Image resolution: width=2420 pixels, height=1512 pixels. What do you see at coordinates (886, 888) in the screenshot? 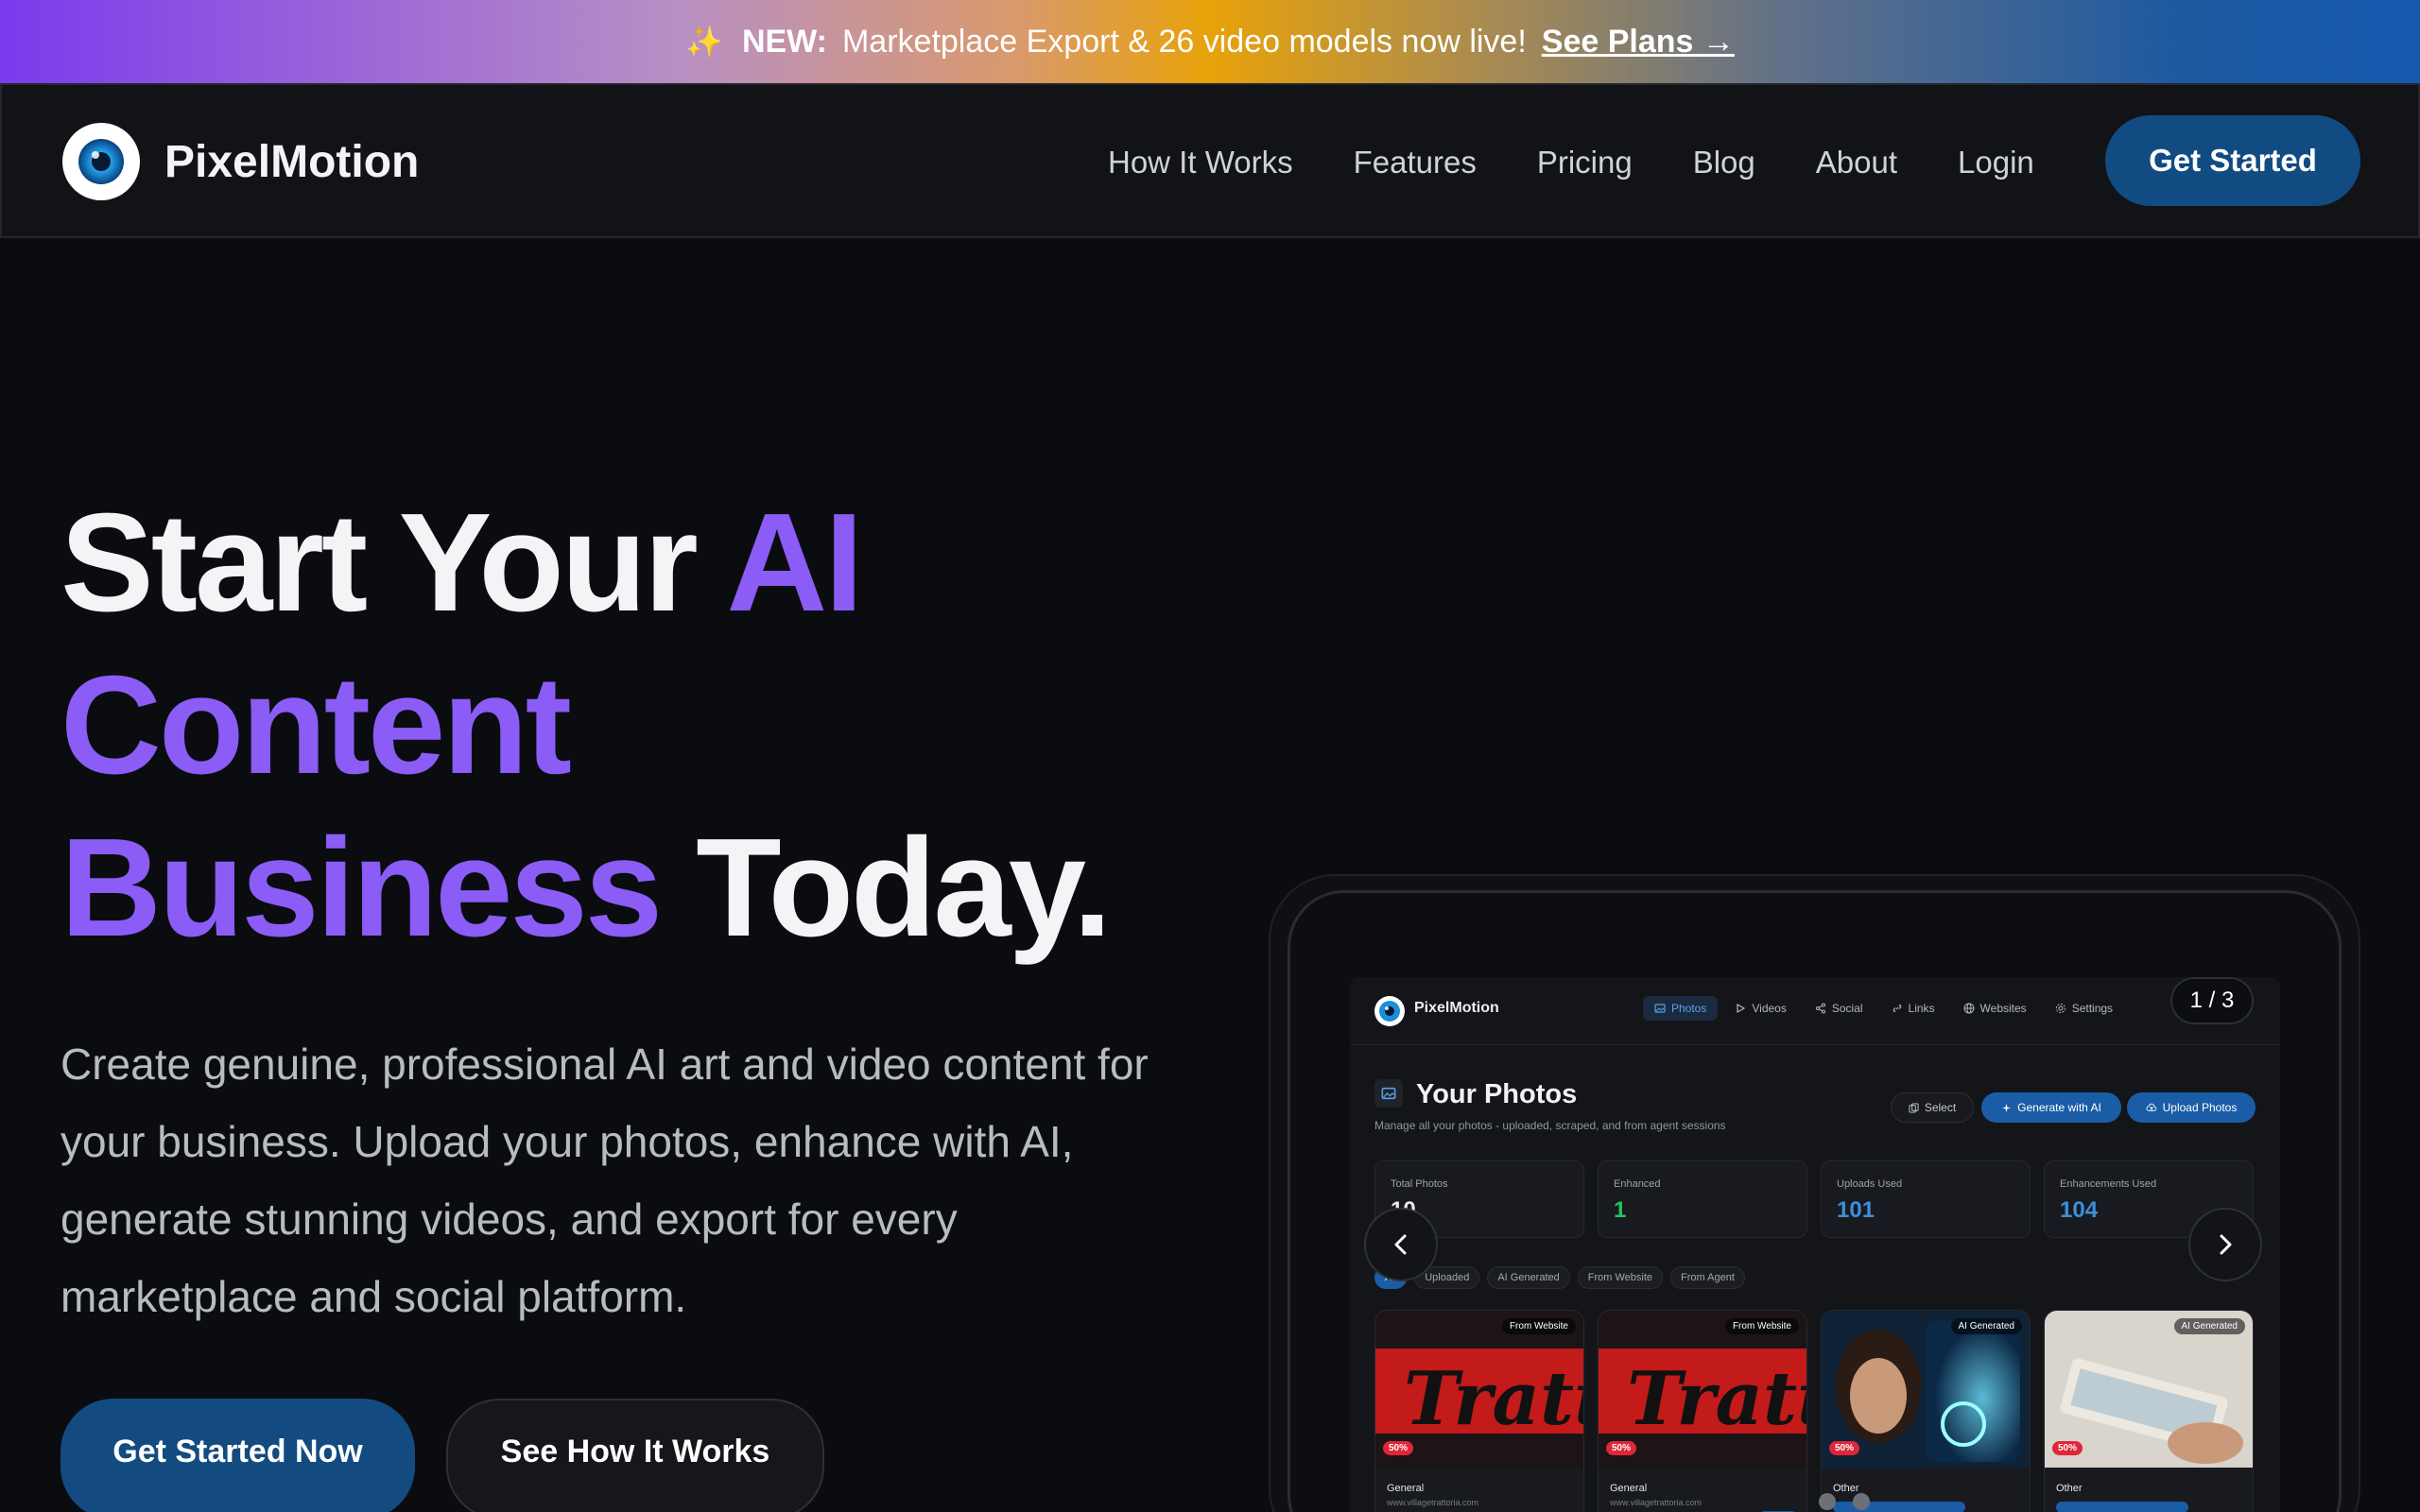
I see `hero-title-part-3: Today.` at bounding box center [886, 888].